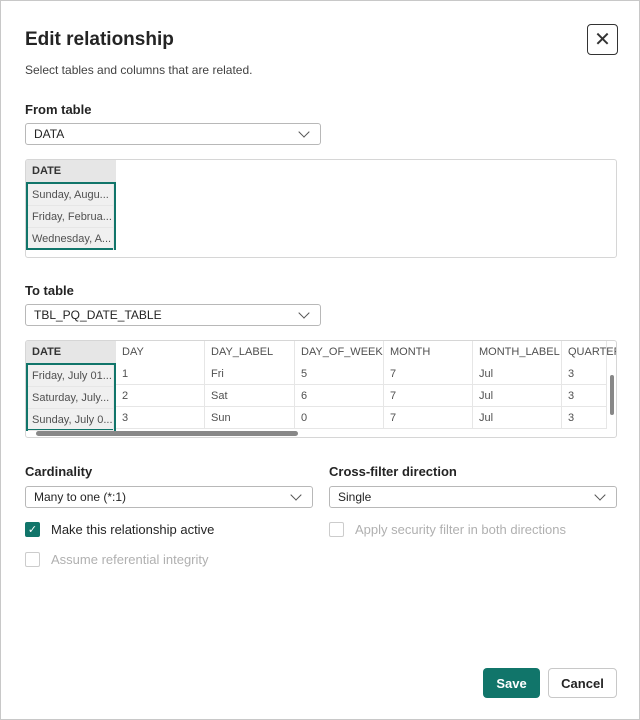 Image resolution: width=640 pixels, height=720 pixels. I want to click on security-filter-checkbox: Apply security filter in both directions, so click(447, 529).